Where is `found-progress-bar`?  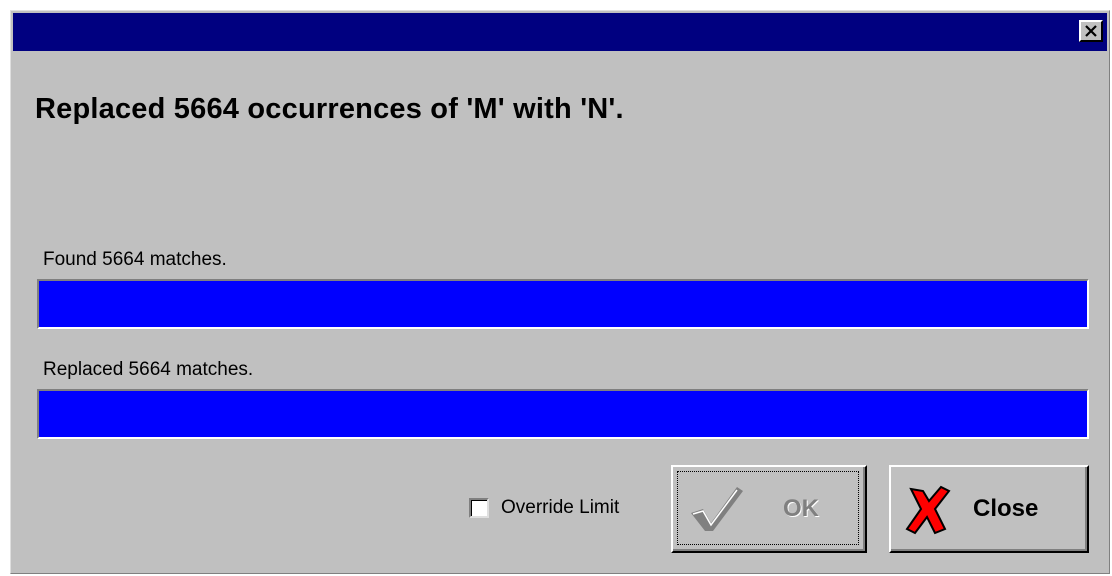
found-progress-bar is located at coordinates (563, 304).